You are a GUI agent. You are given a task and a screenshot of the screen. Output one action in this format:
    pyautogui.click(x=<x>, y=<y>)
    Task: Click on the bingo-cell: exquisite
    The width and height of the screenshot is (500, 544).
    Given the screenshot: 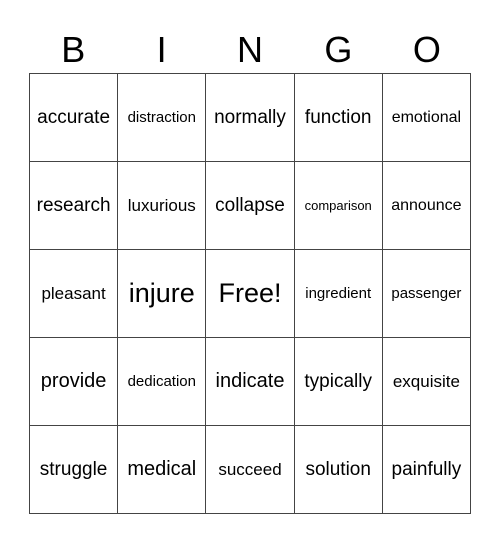 What is the action you would take?
    pyautogui.click(x=426, y=382)
    